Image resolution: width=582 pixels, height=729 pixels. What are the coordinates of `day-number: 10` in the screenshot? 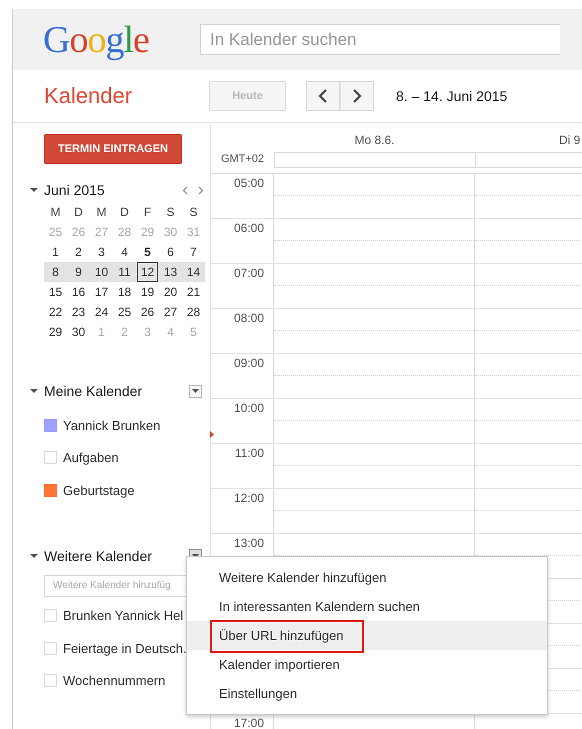 It's located at (101, 272).